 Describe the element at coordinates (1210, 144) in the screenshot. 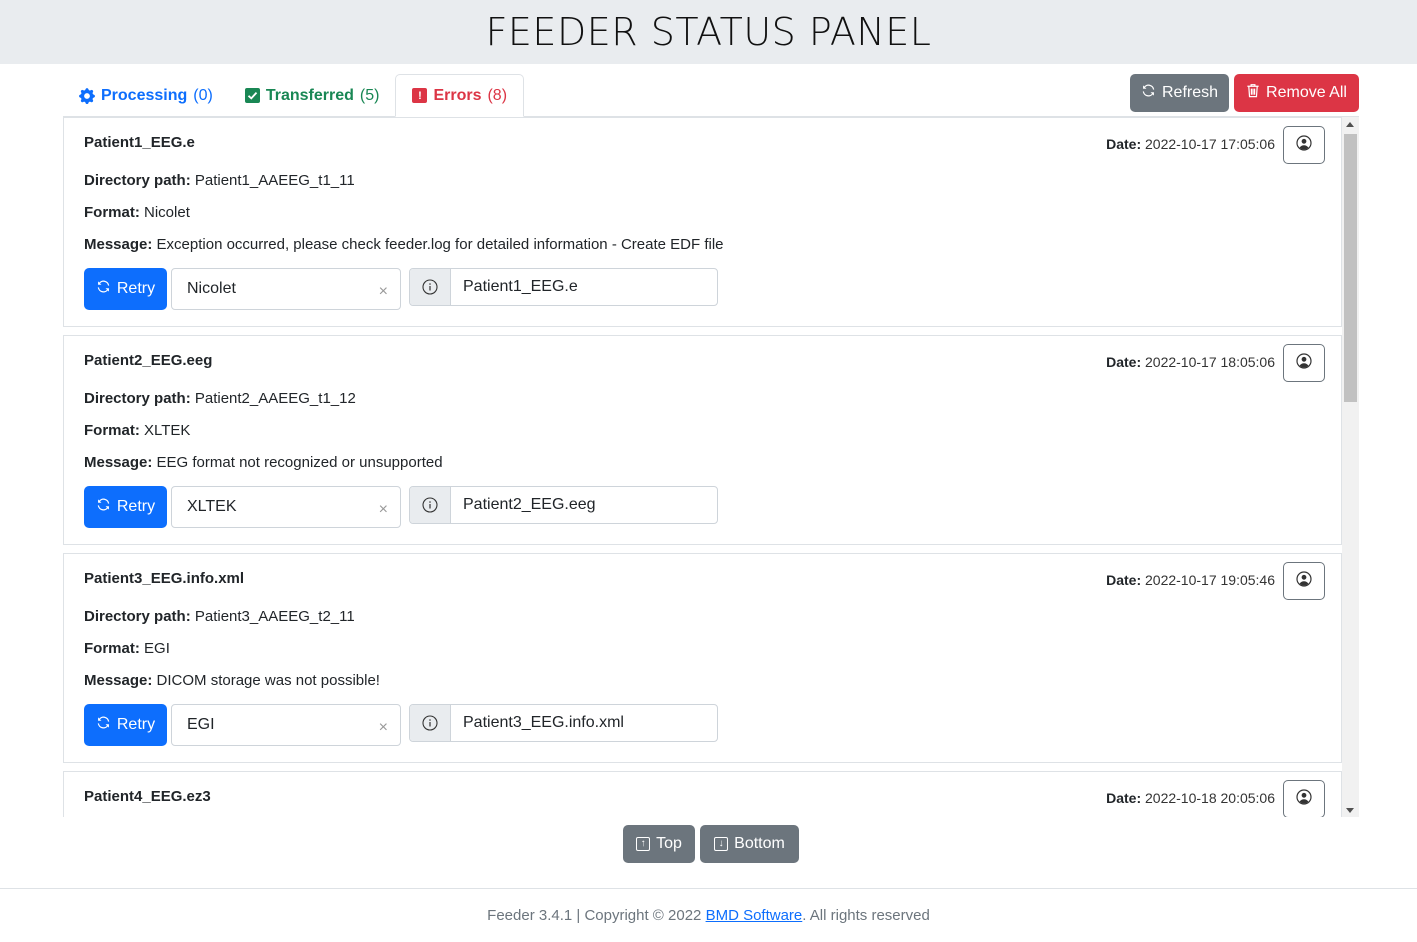

I see `date-value: 2022-10-17 17:05:06` at that location.